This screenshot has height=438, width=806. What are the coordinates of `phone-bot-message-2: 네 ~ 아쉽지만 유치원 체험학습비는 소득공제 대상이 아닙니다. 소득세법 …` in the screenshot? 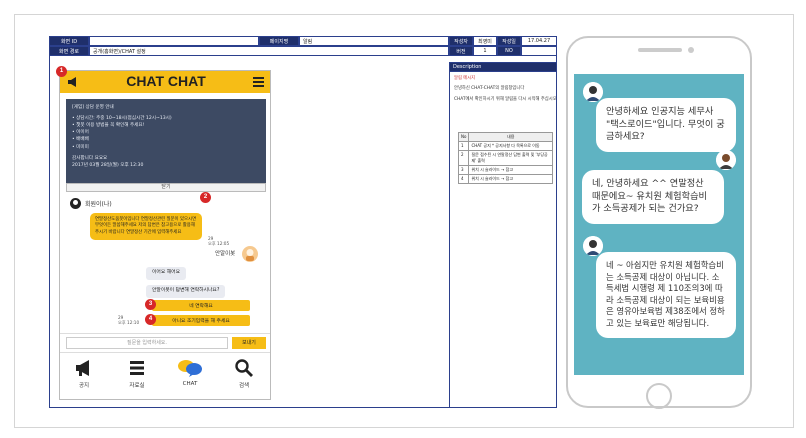 It's located at (666, 295).